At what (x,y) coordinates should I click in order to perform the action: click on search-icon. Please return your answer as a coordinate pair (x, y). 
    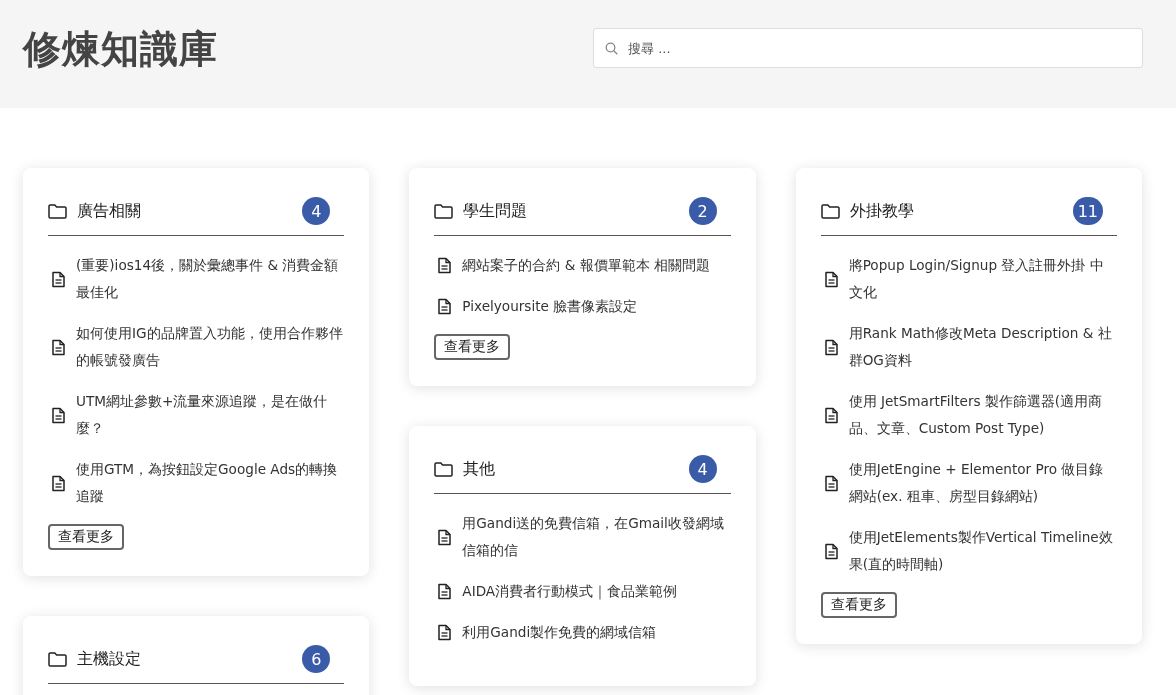
    Looking at the image, I should click on (611, 48).